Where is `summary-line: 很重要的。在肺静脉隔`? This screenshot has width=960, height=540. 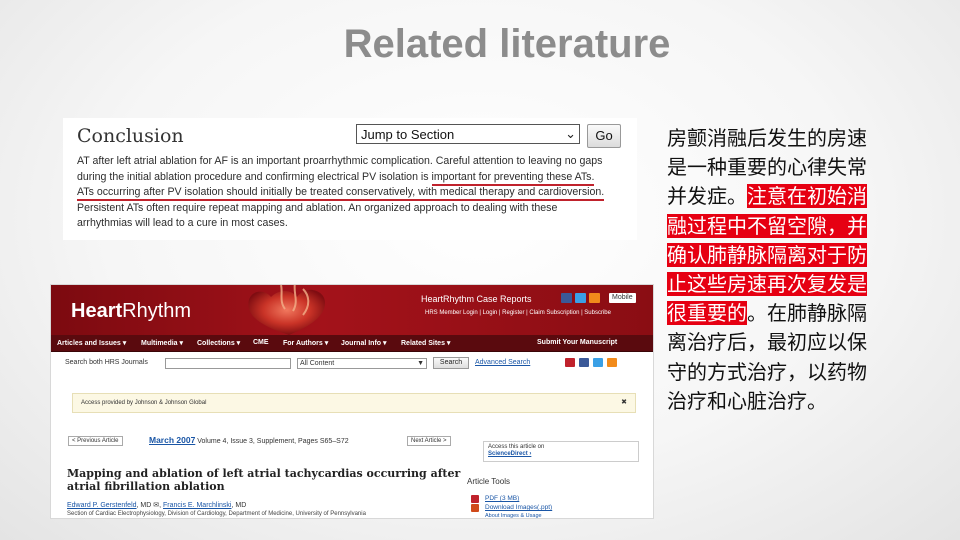 summary-line: 很重要的。在肺静脉隔 is located at coordinates (790, 313).